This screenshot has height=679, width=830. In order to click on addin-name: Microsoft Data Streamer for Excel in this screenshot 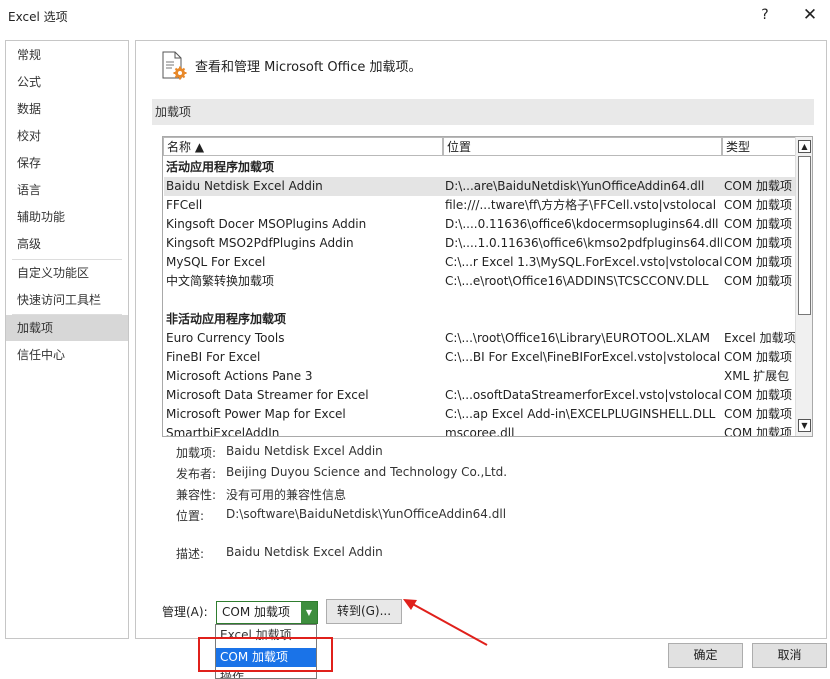, I will do `click(267, 395)`.